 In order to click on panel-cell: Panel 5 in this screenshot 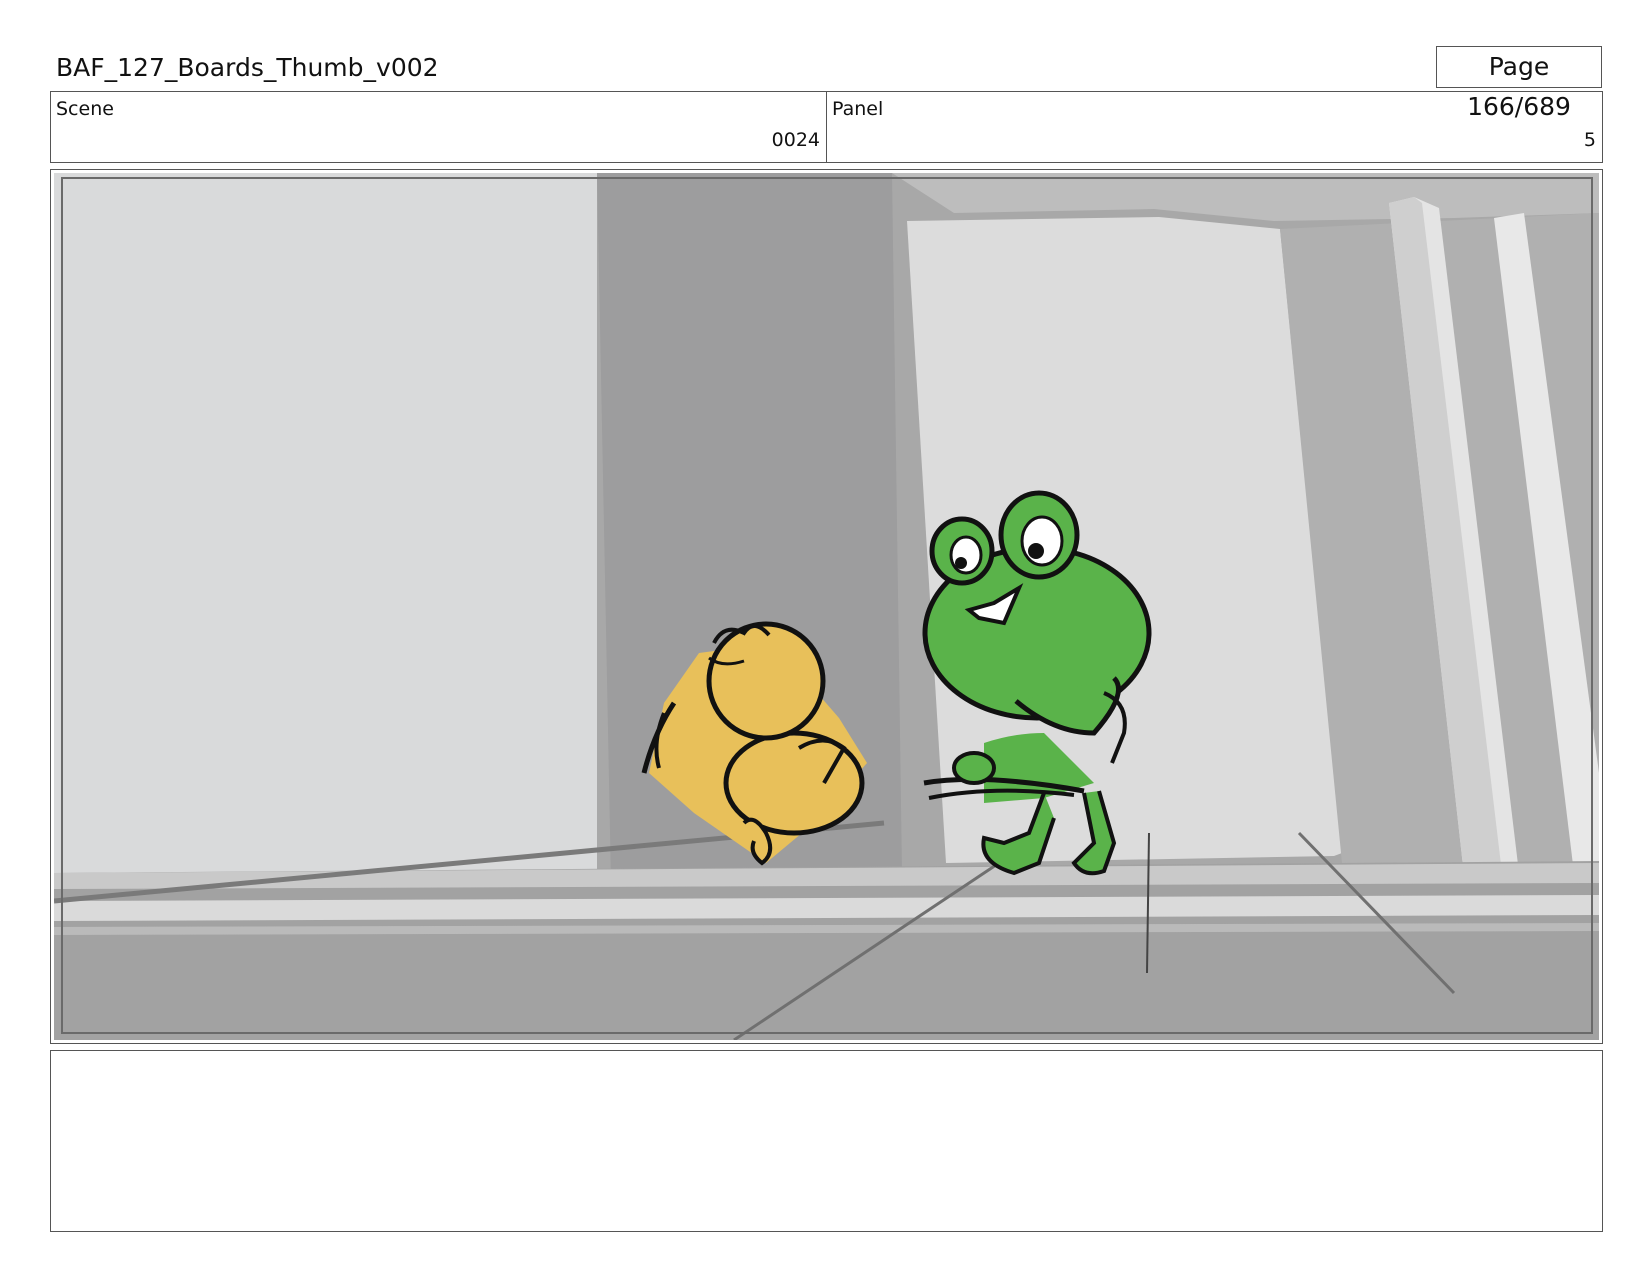, I will do `click(1214, 127)`.